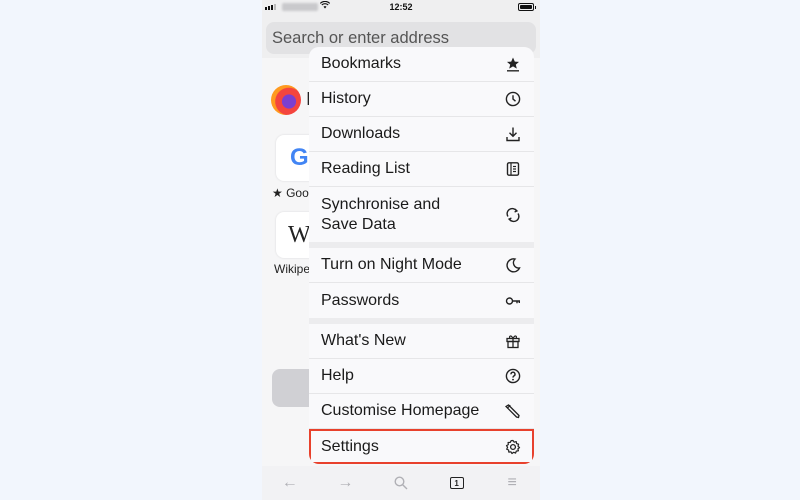 This screenshot has height=500, width=800. What do you see at coordinates (381, 214) in the screenshot?
I see `menu-item-label: Synchronise and Save Data` at bounding box center [381, 214].